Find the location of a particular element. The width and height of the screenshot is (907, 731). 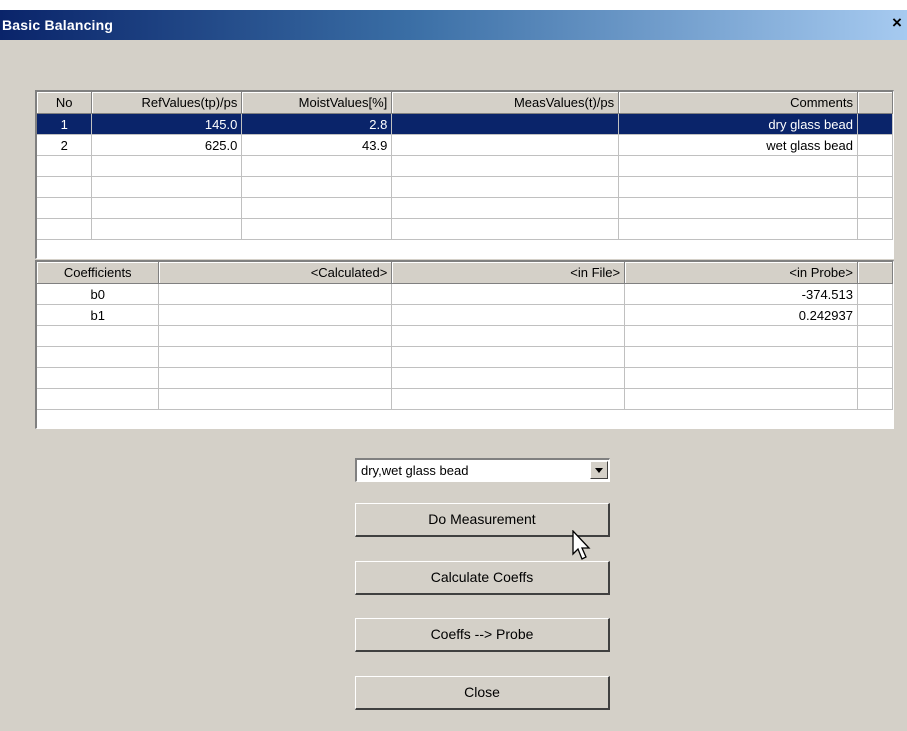

column-header-ref-values: RefValues(tp)/ps is located at coordinates (167, 103).